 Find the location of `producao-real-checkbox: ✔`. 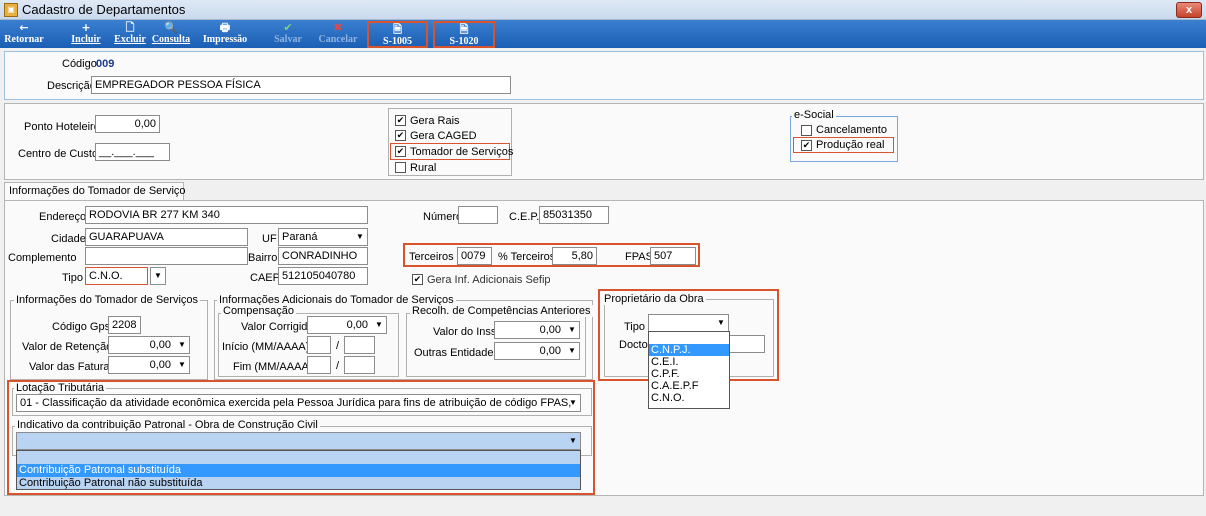

producao-real-checkbox: ✔ is located at coordinates (806, 145).